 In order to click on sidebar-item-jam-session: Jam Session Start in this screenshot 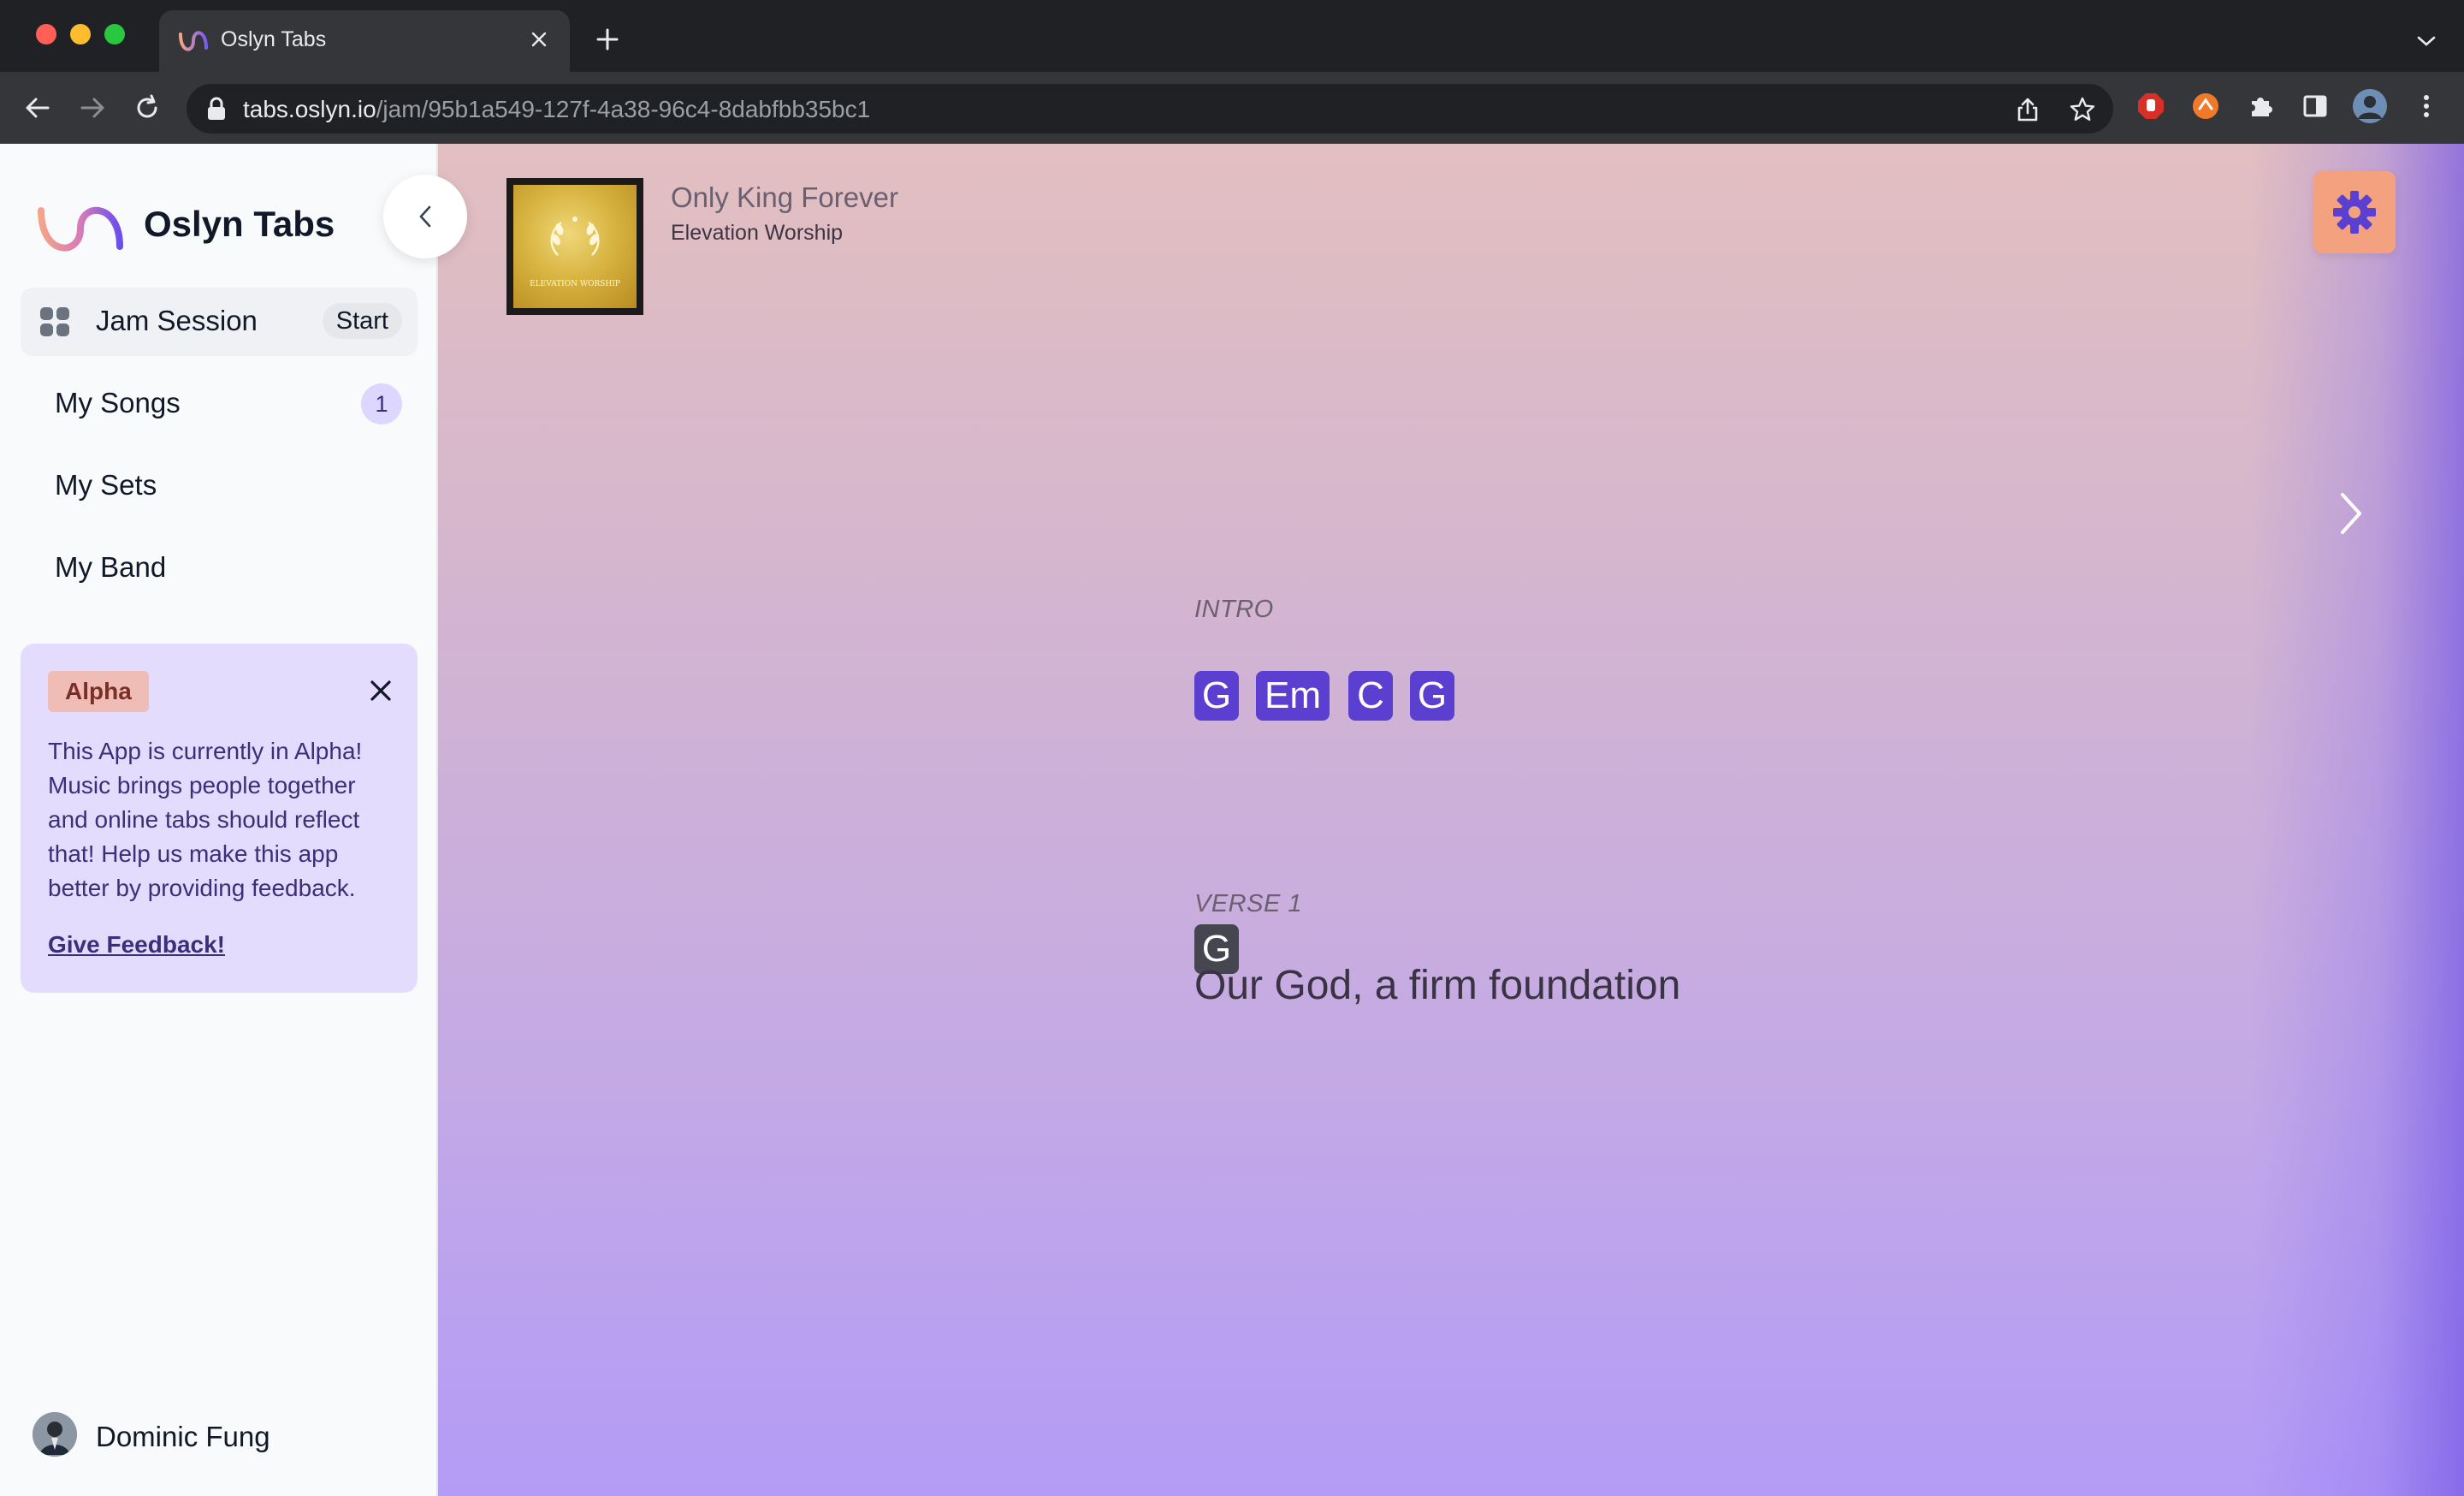, I will do `click(219, 322)`.